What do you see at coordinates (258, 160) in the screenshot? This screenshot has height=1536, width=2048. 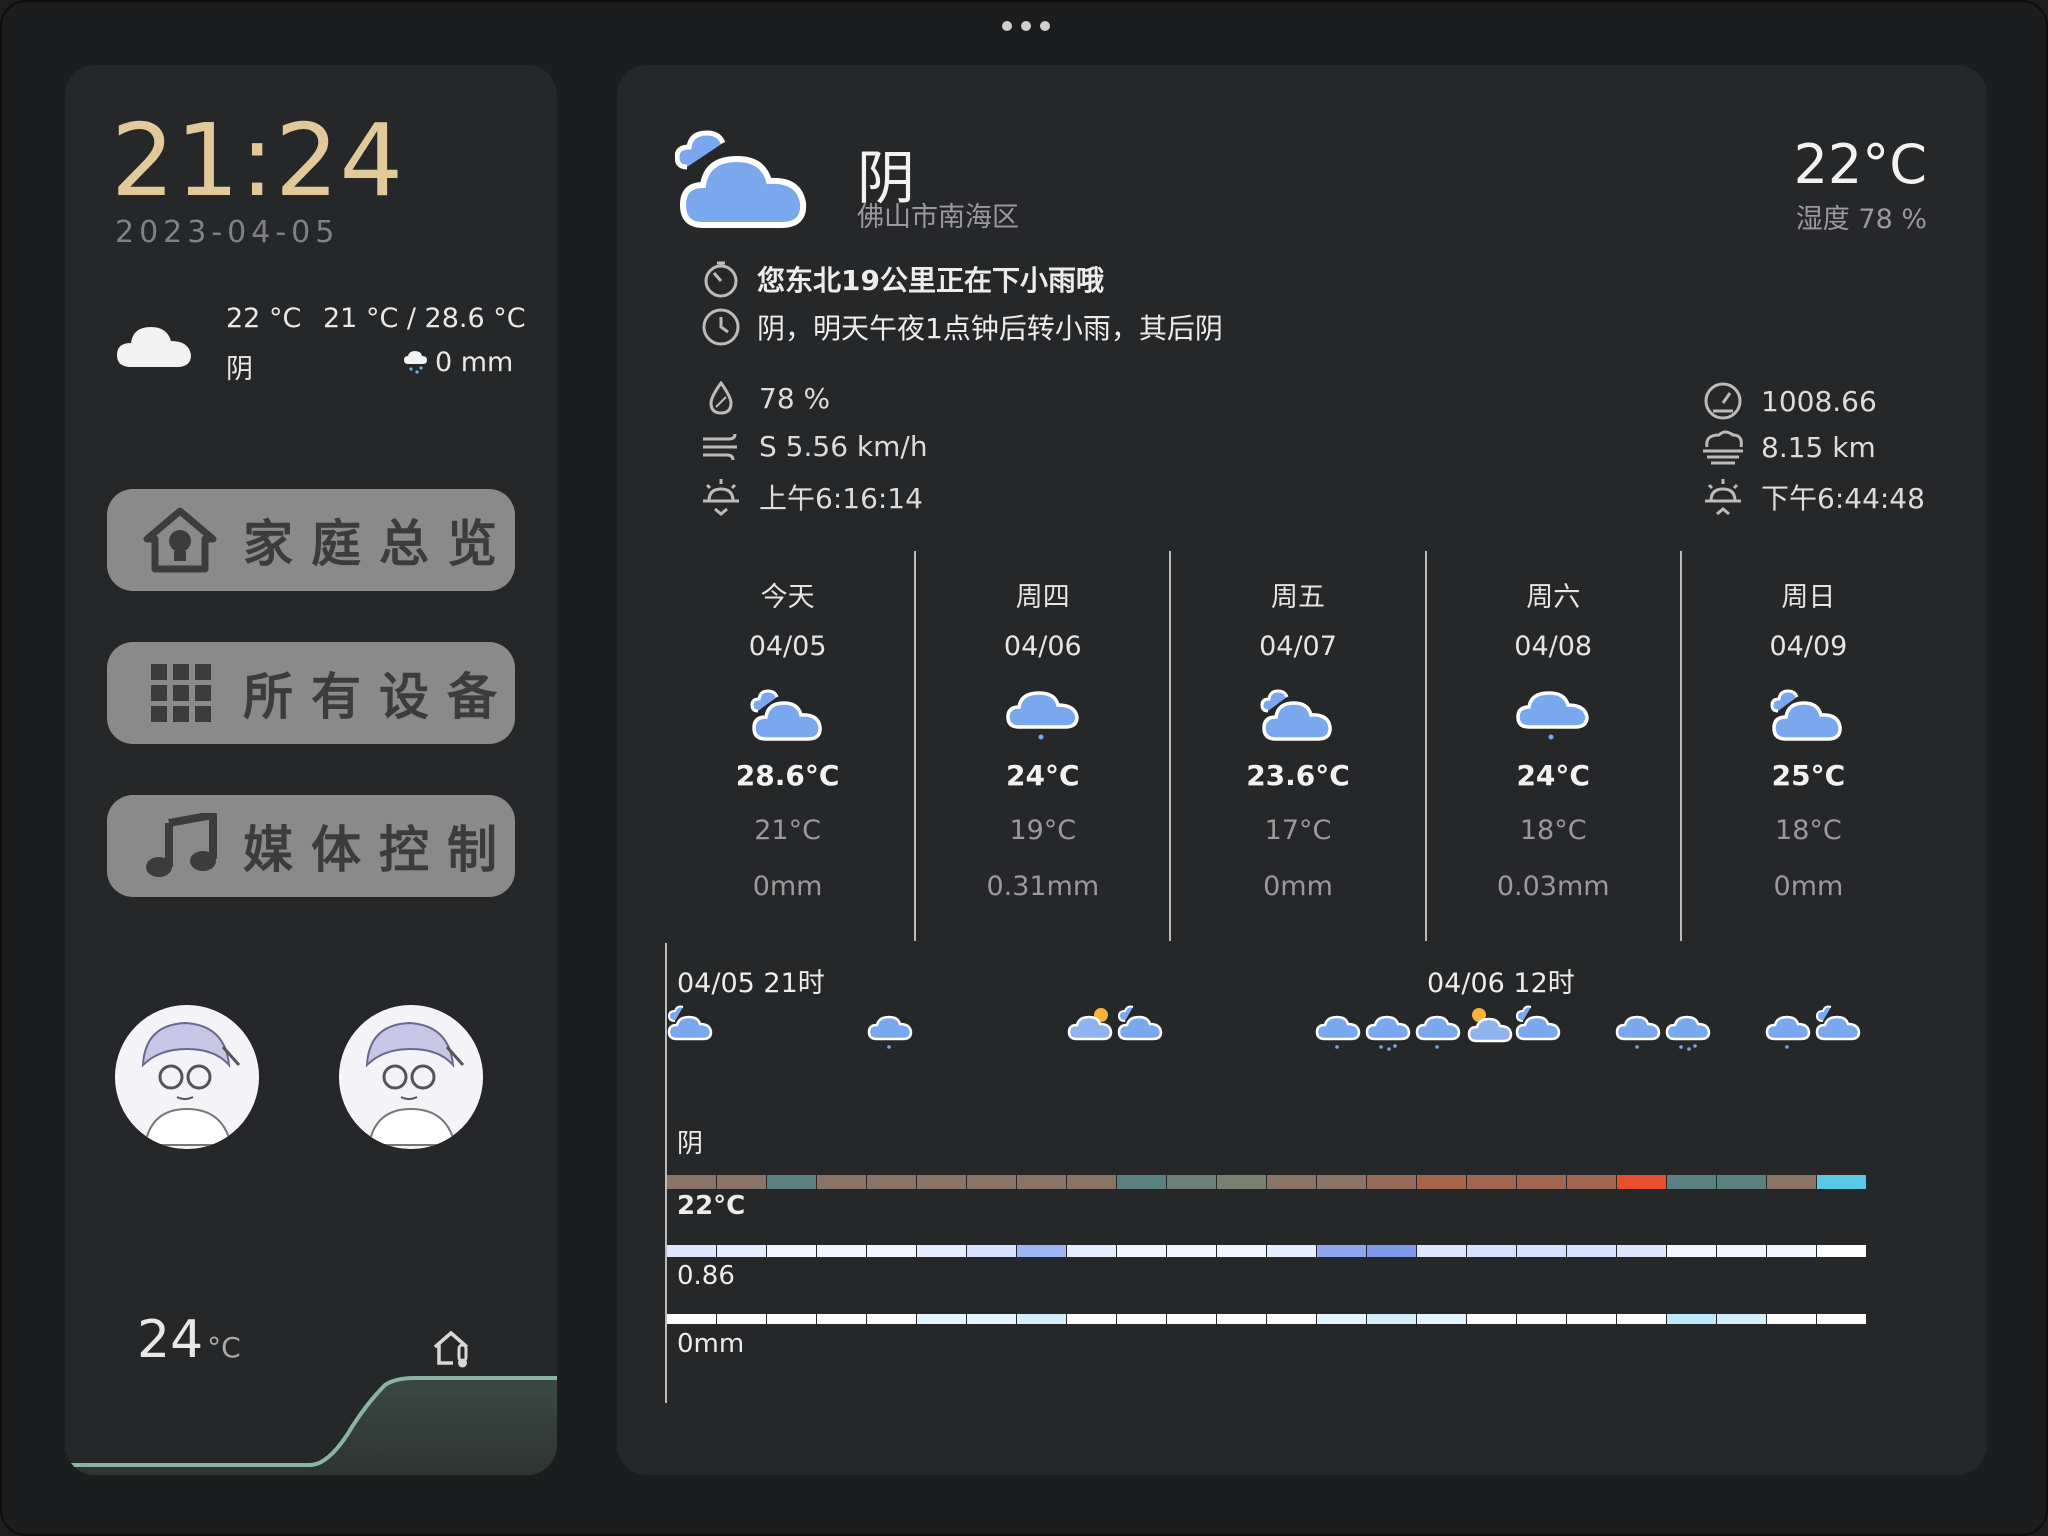 I see `clock-time: 21:24` at bounding box center [258, 160].